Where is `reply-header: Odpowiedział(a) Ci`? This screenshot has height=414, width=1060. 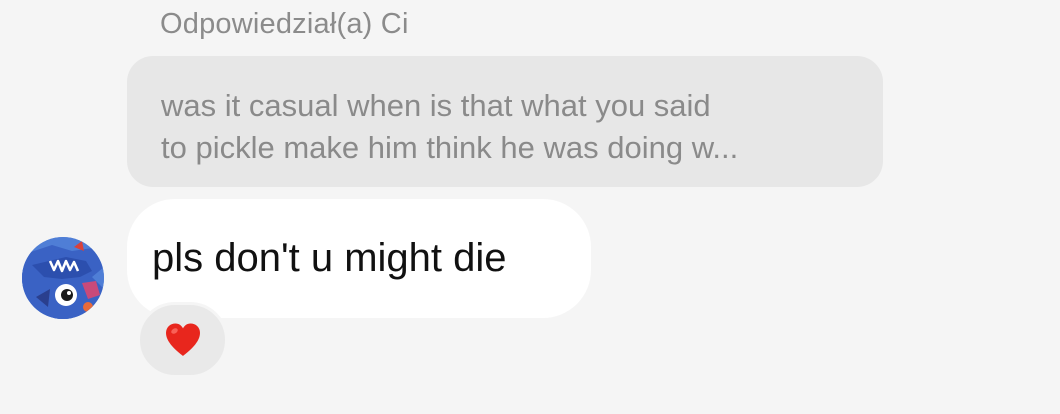 reply-header: Odpowiedział(a) Ci is located at coordinates (284, 24).